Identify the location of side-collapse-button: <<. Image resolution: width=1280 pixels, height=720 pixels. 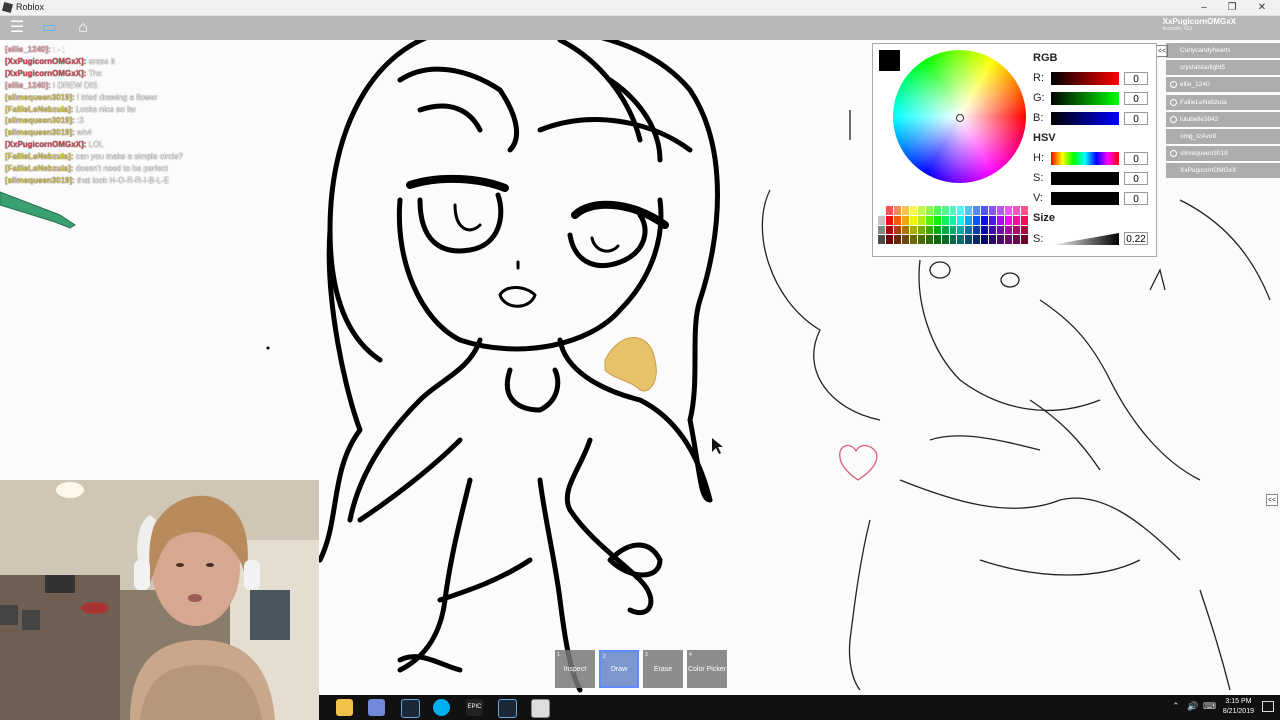
(1272, 500).